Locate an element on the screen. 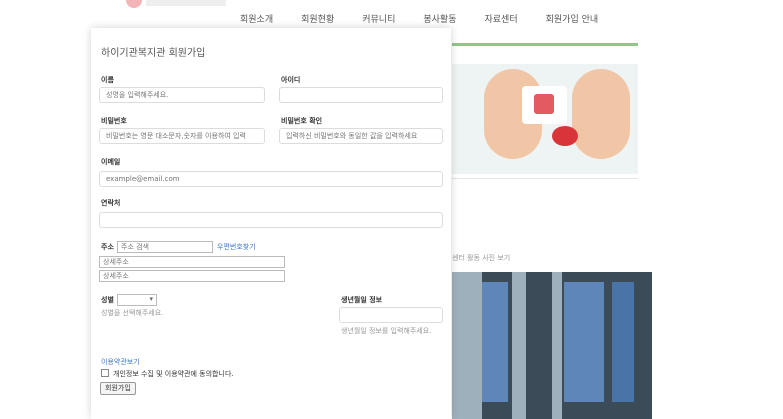  id-input is located at coordinates (361, 95).